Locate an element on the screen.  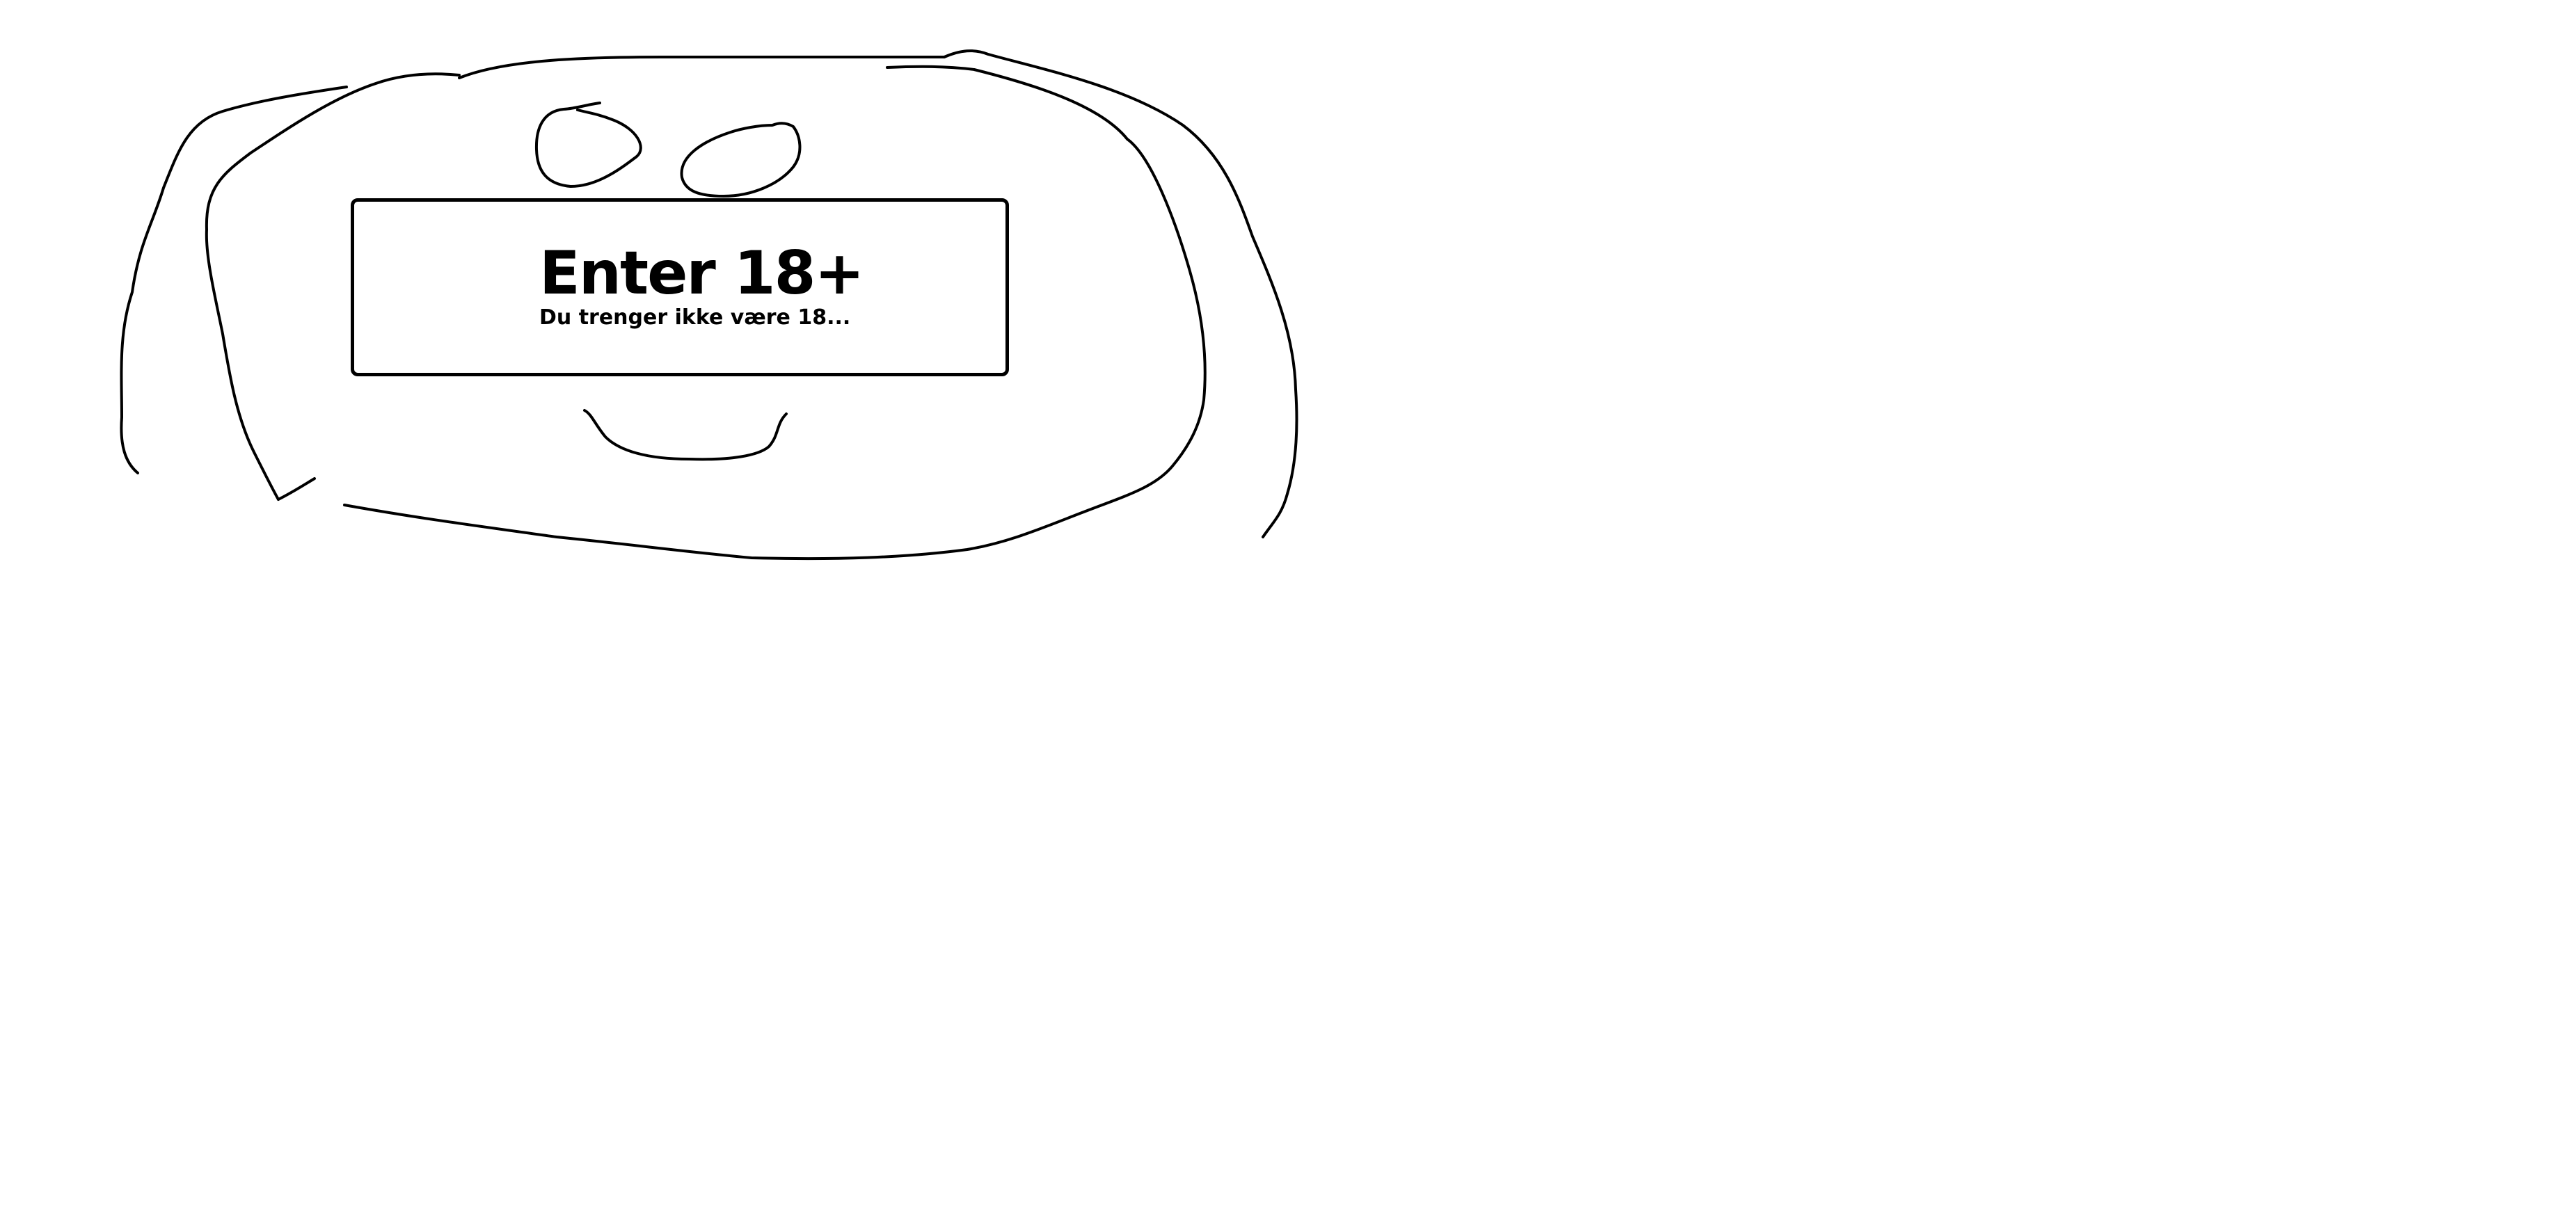
head-outline-top-stroke is located at coordinates (702, 67).